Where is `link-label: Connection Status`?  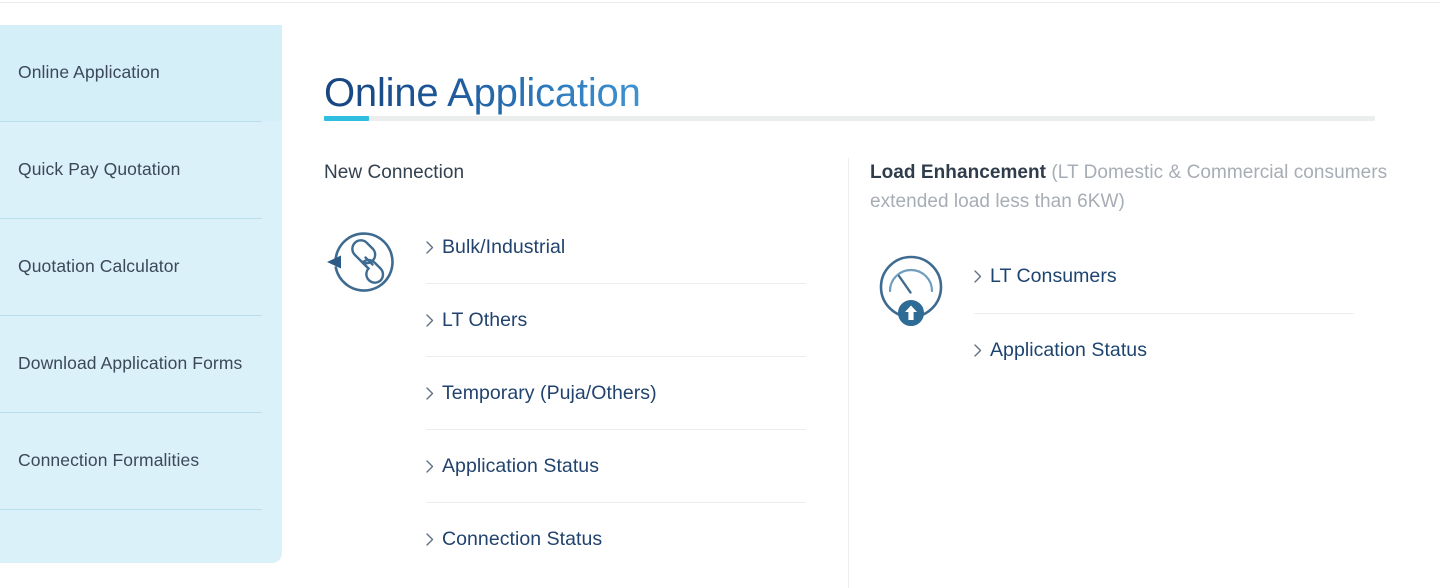
link-label: Connection Status is located at coordinates (522, 539).